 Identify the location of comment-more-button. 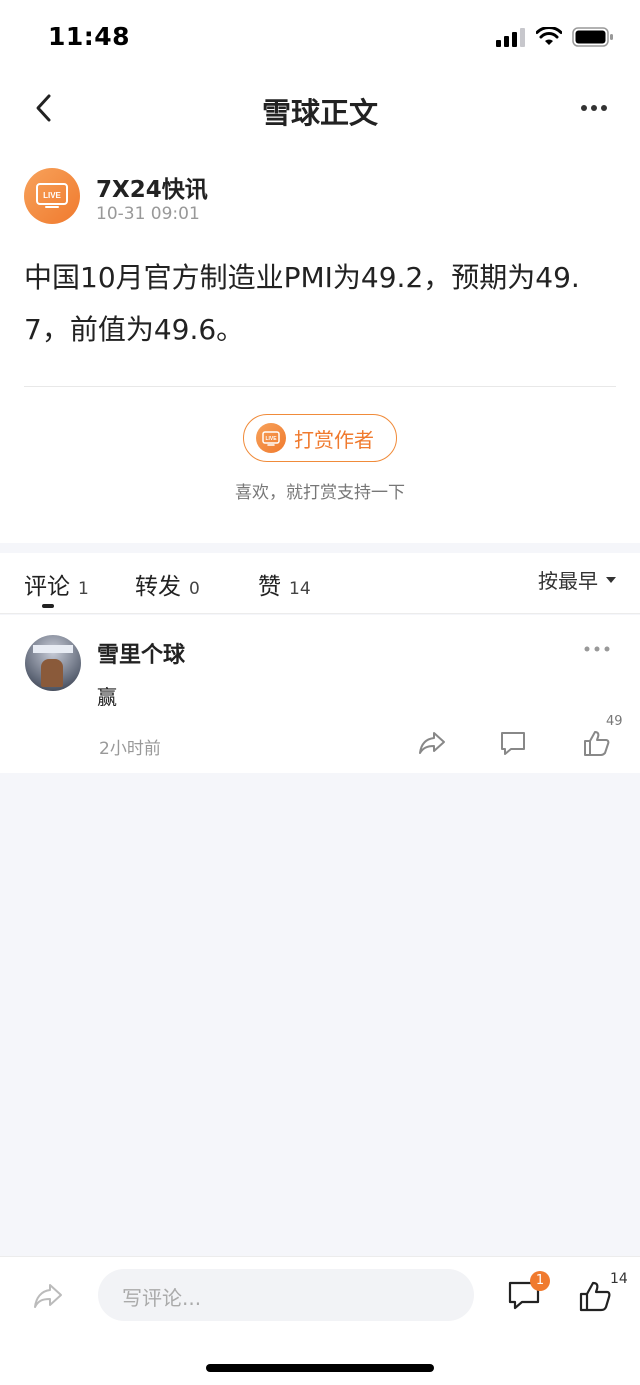
(597, 646).